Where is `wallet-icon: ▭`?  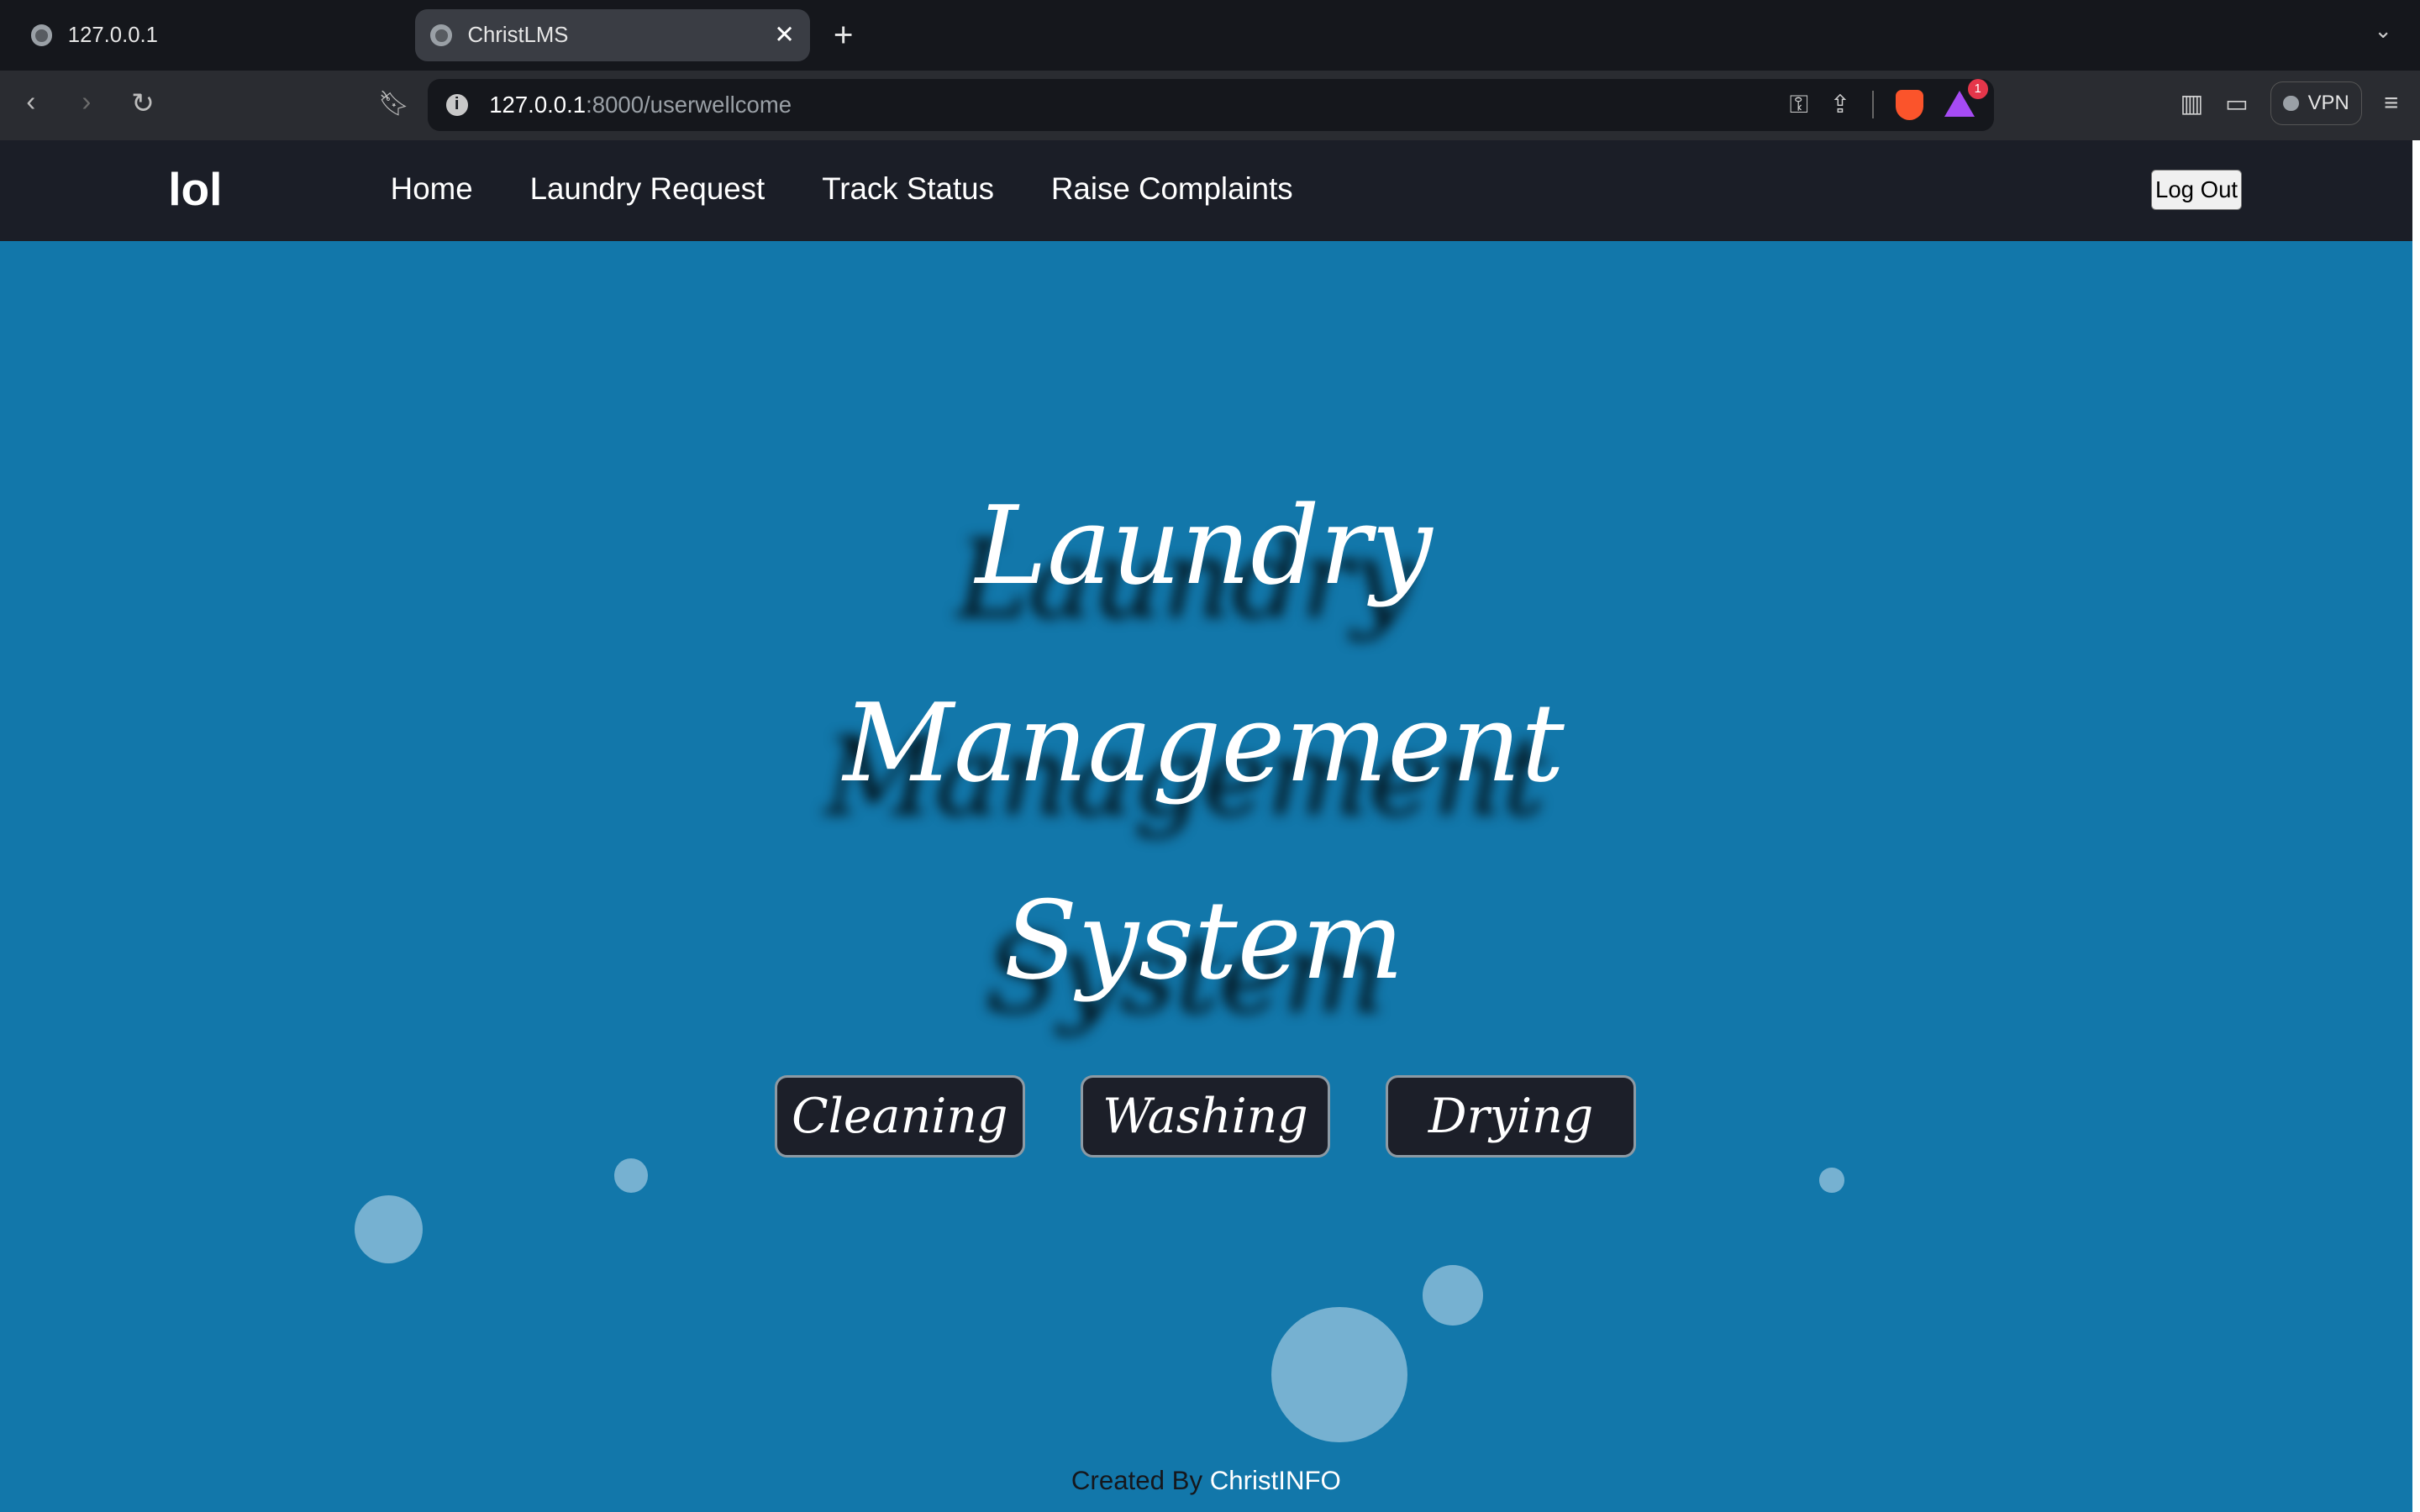 wallet-icon: ▭ is located at coordinates (2237, 103).